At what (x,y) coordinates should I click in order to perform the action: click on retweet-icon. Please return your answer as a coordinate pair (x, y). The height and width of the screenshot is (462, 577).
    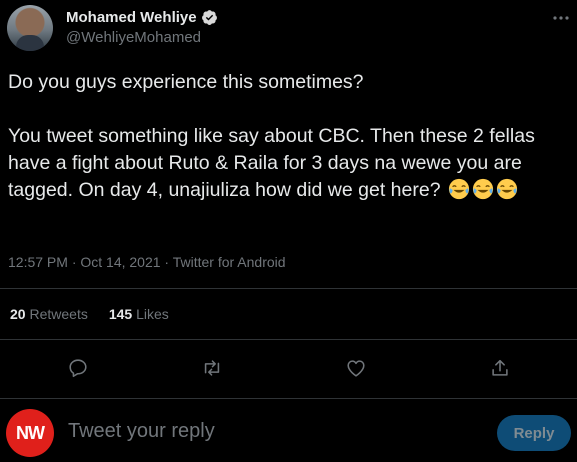
    Looking at the image, I should click on (212, 368).